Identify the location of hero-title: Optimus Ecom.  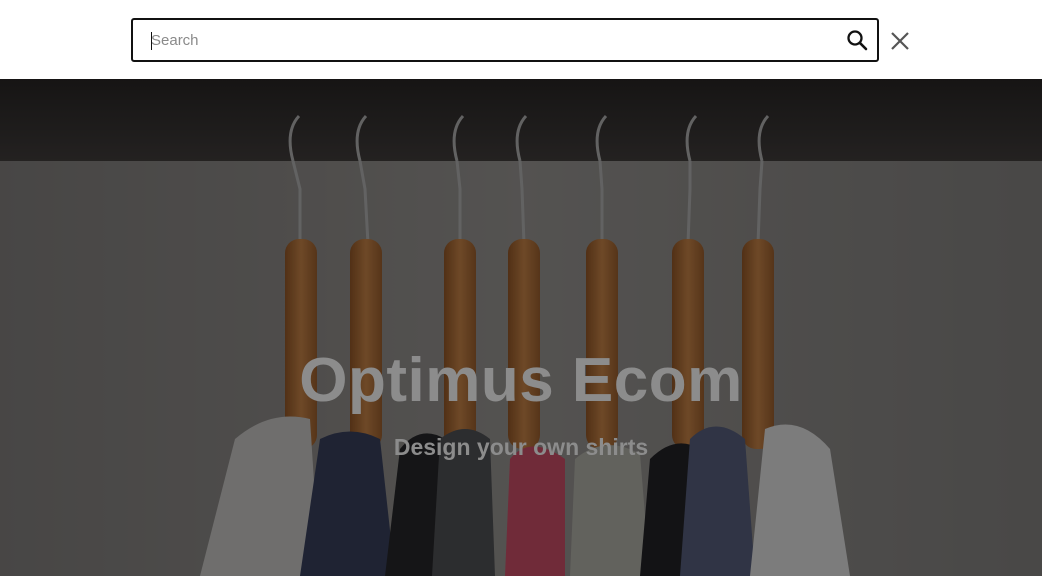
(521, 380).